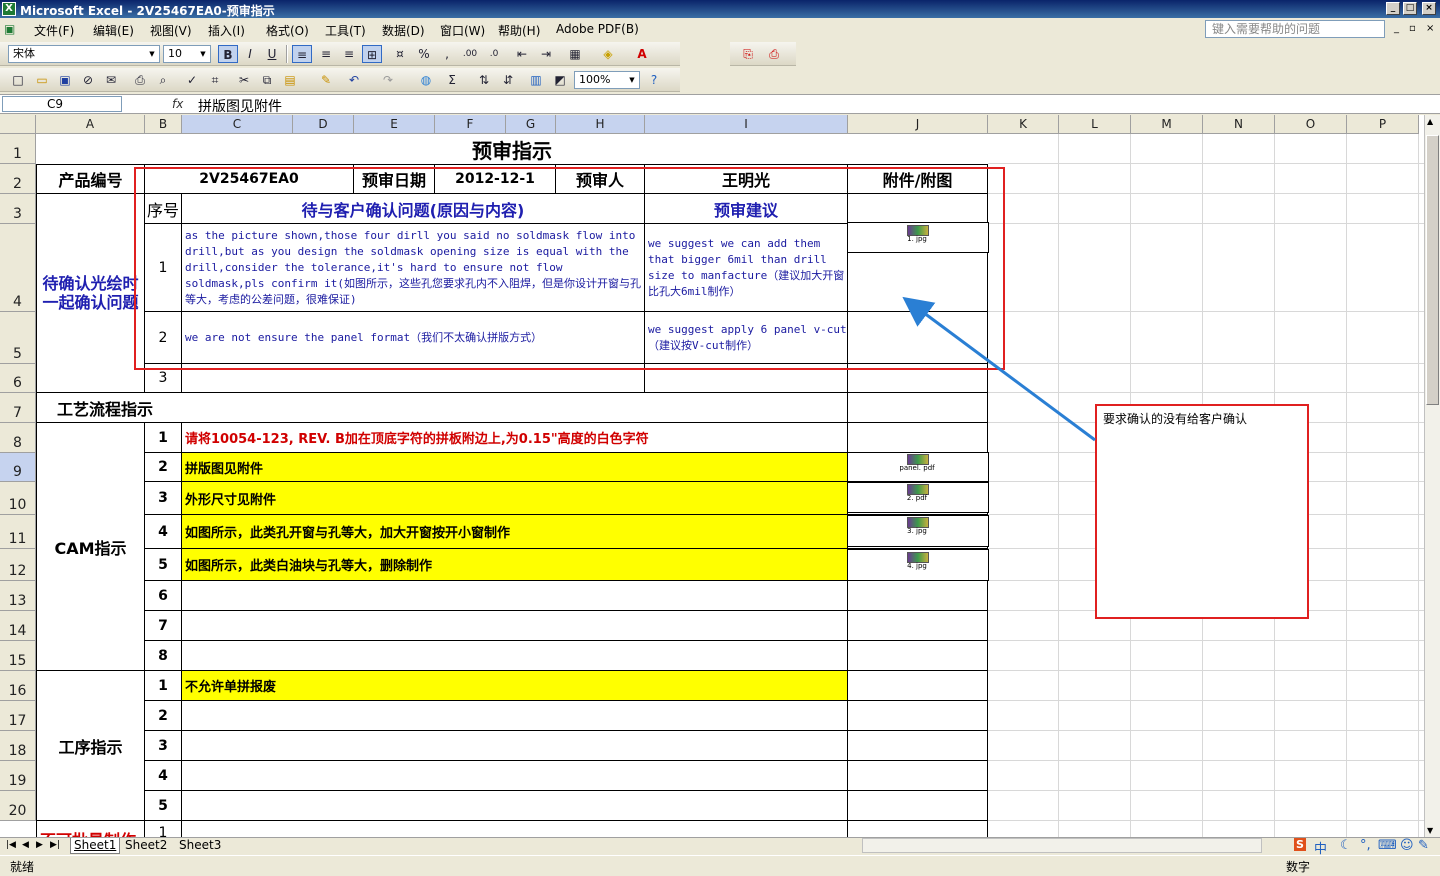 This screenshot has height=876, width=1440. What do you see at coordinates (62, 104) in the screenshot?
I see `name-box: C9` at bounding box center [62, 104].